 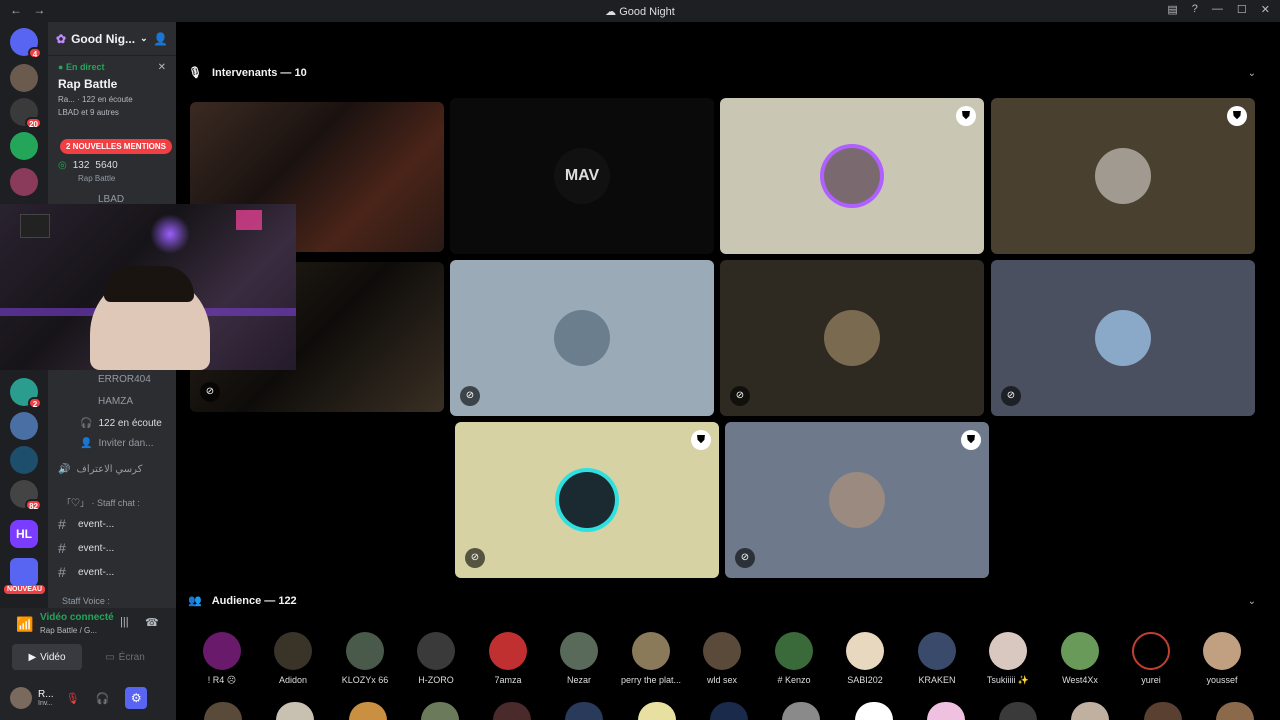 I want to click on maximize-button: ☐, so click(x=1242, y=9).